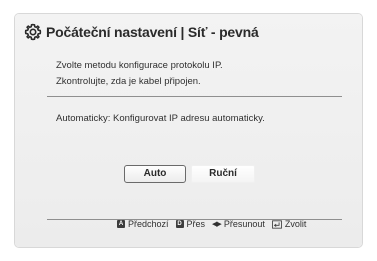 This screenshot has height=261, width=377. I want to click on footer-move: ◀▶ Přesunout, so click(238, 224).